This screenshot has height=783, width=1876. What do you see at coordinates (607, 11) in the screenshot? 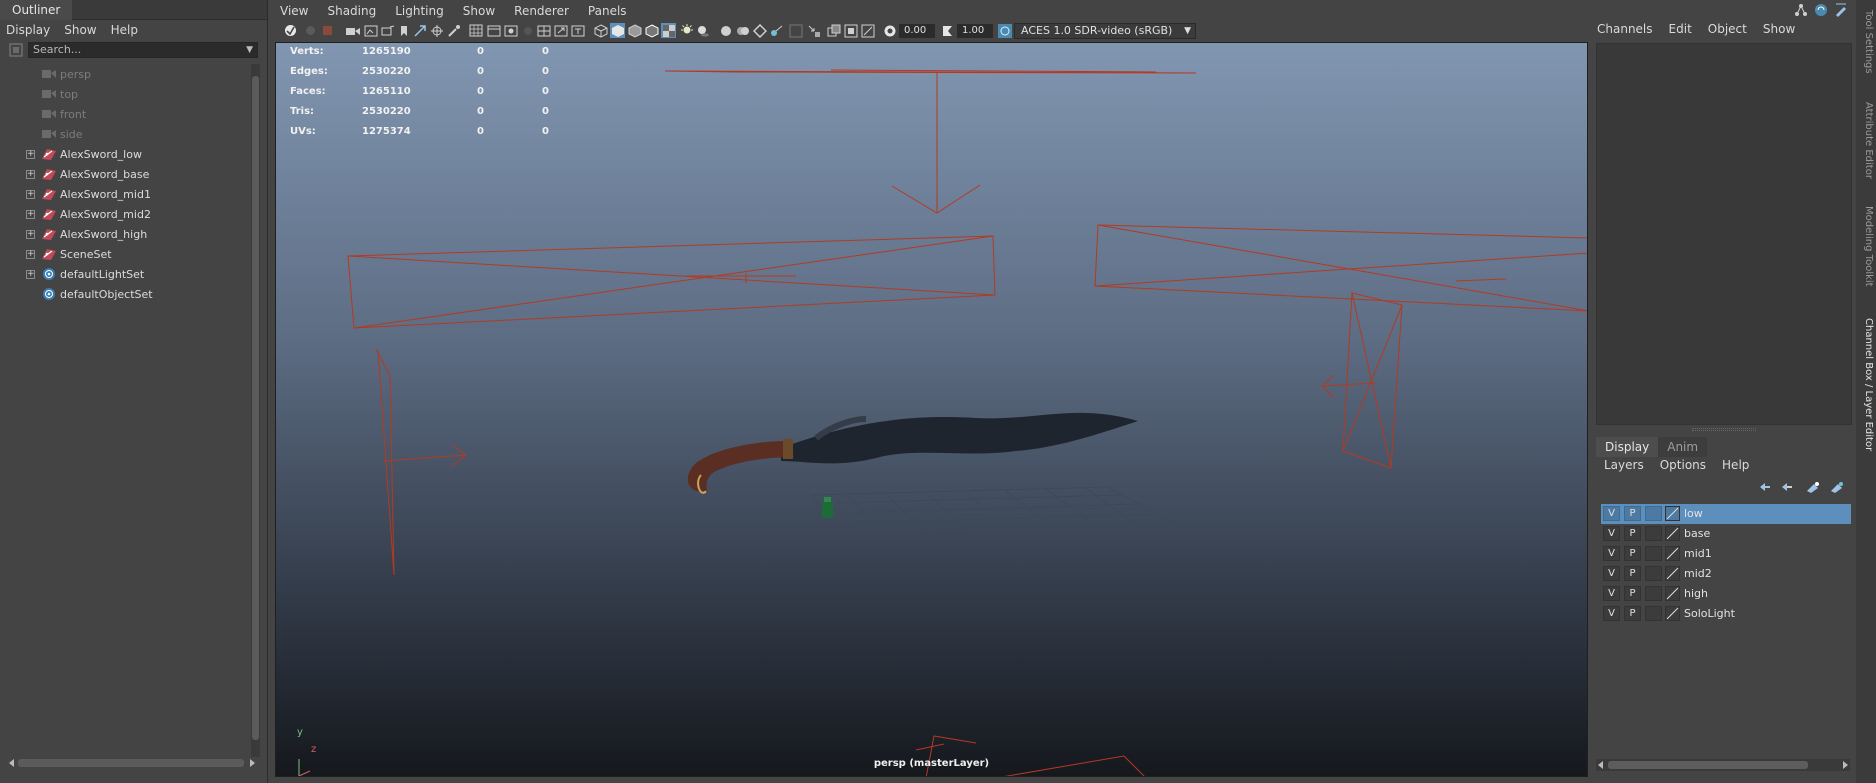
I see `viewport-menu-panels: Panels` at bounding box center [607, 11].